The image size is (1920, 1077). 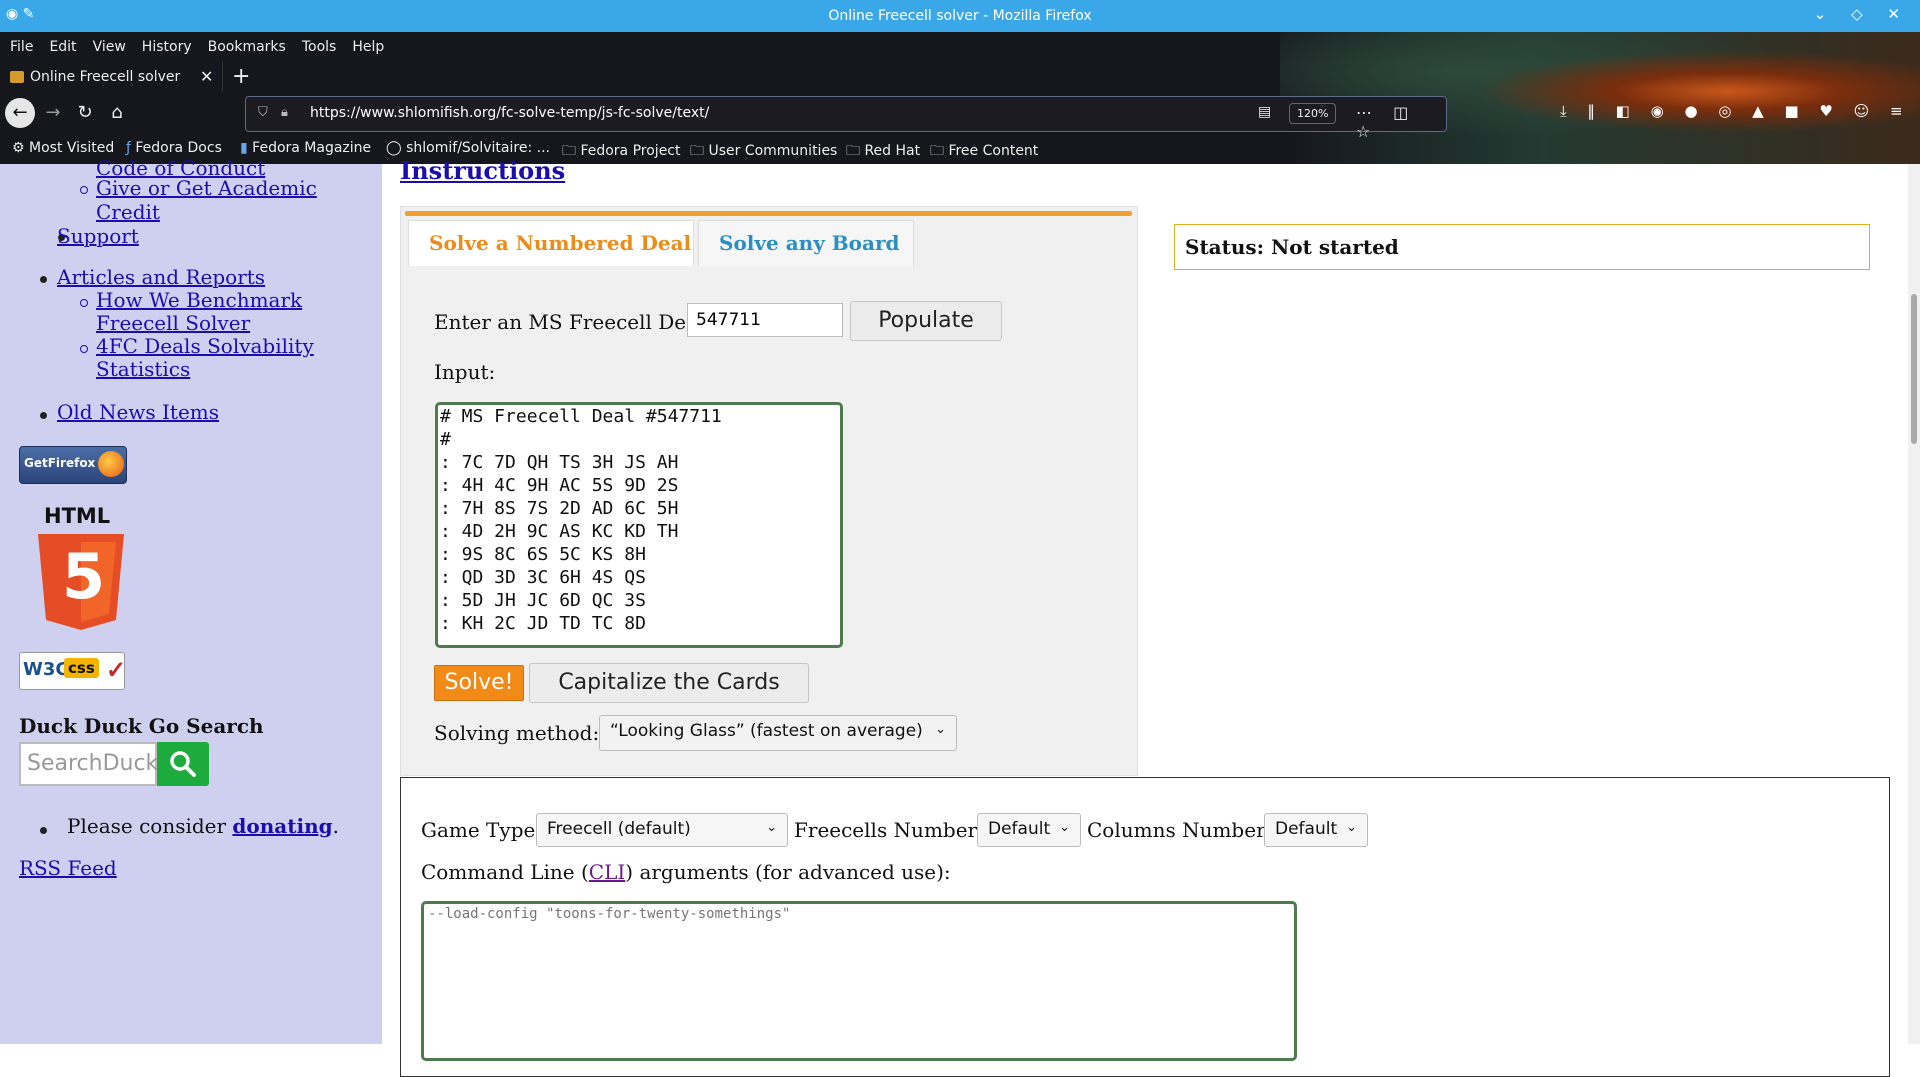 What do you see at coordinates (205, 346) in the screenshot?
I see `link-4fc-stats: 4FC Deals Solvability` at bounding box center [205, 346].